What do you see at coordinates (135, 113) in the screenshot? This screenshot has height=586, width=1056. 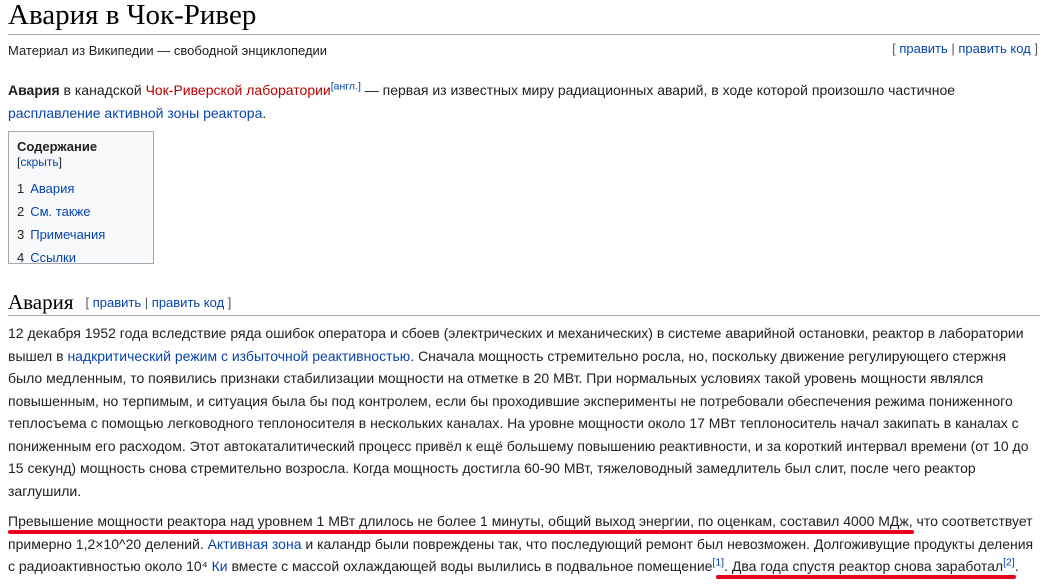 I see `meltdown-link: расплавление активной зоны реактора` at bounding box center [135, 113].